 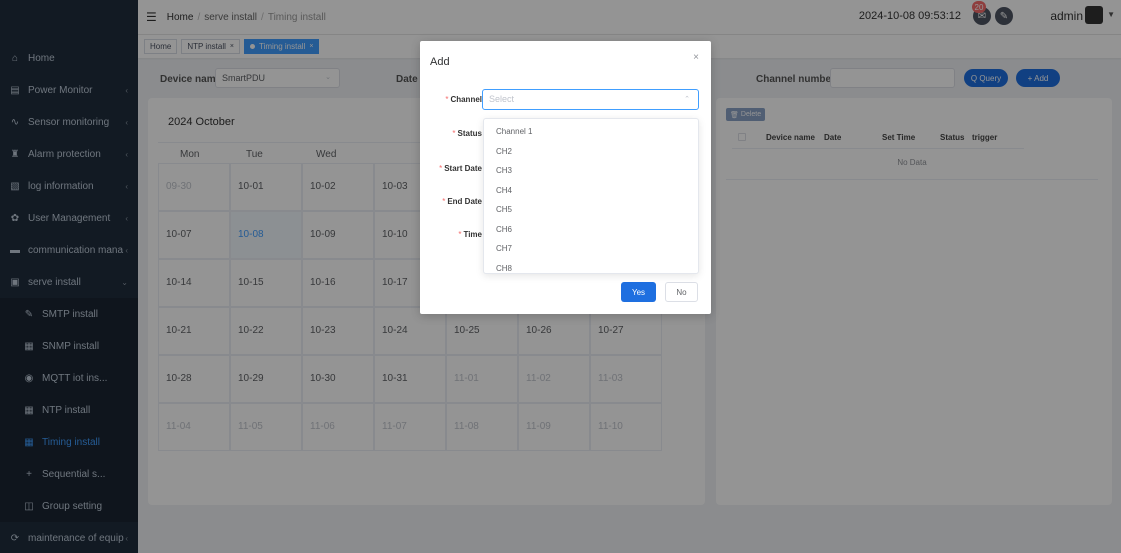 What do you see at coordinates (681, 292) in the screenshot?
I see `no-button: No` at bounding box center [681, 292].